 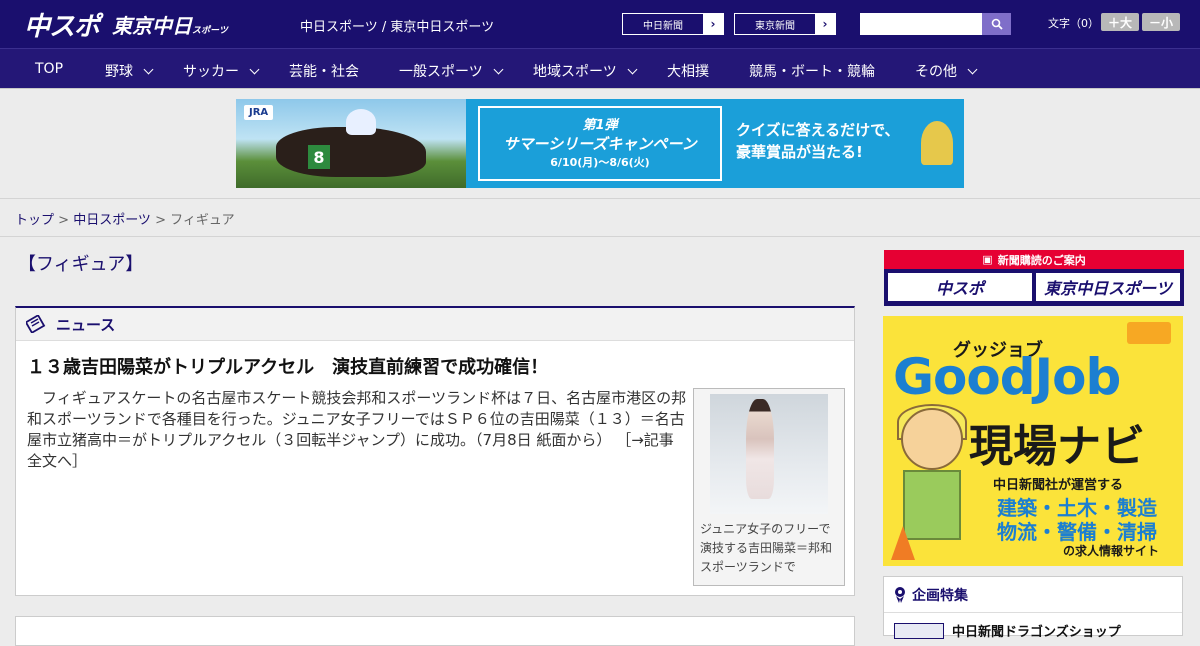 What do you see at coordinates (1073, 23) in the screenshot?
I see `font-size-label: 文字（0）` at bounding box center [1073, 23].